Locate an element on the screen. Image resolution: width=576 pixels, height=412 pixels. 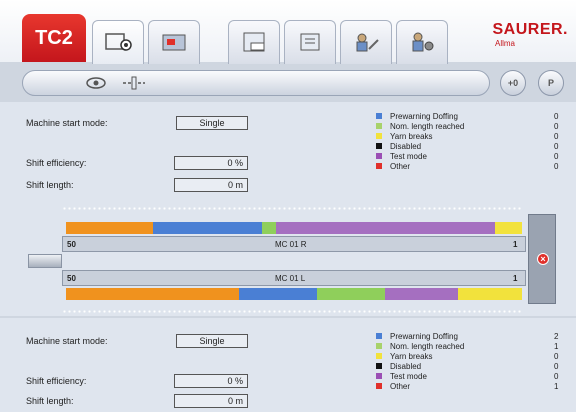
counter-reset-button: +0 is located at coordinates (513, 83).